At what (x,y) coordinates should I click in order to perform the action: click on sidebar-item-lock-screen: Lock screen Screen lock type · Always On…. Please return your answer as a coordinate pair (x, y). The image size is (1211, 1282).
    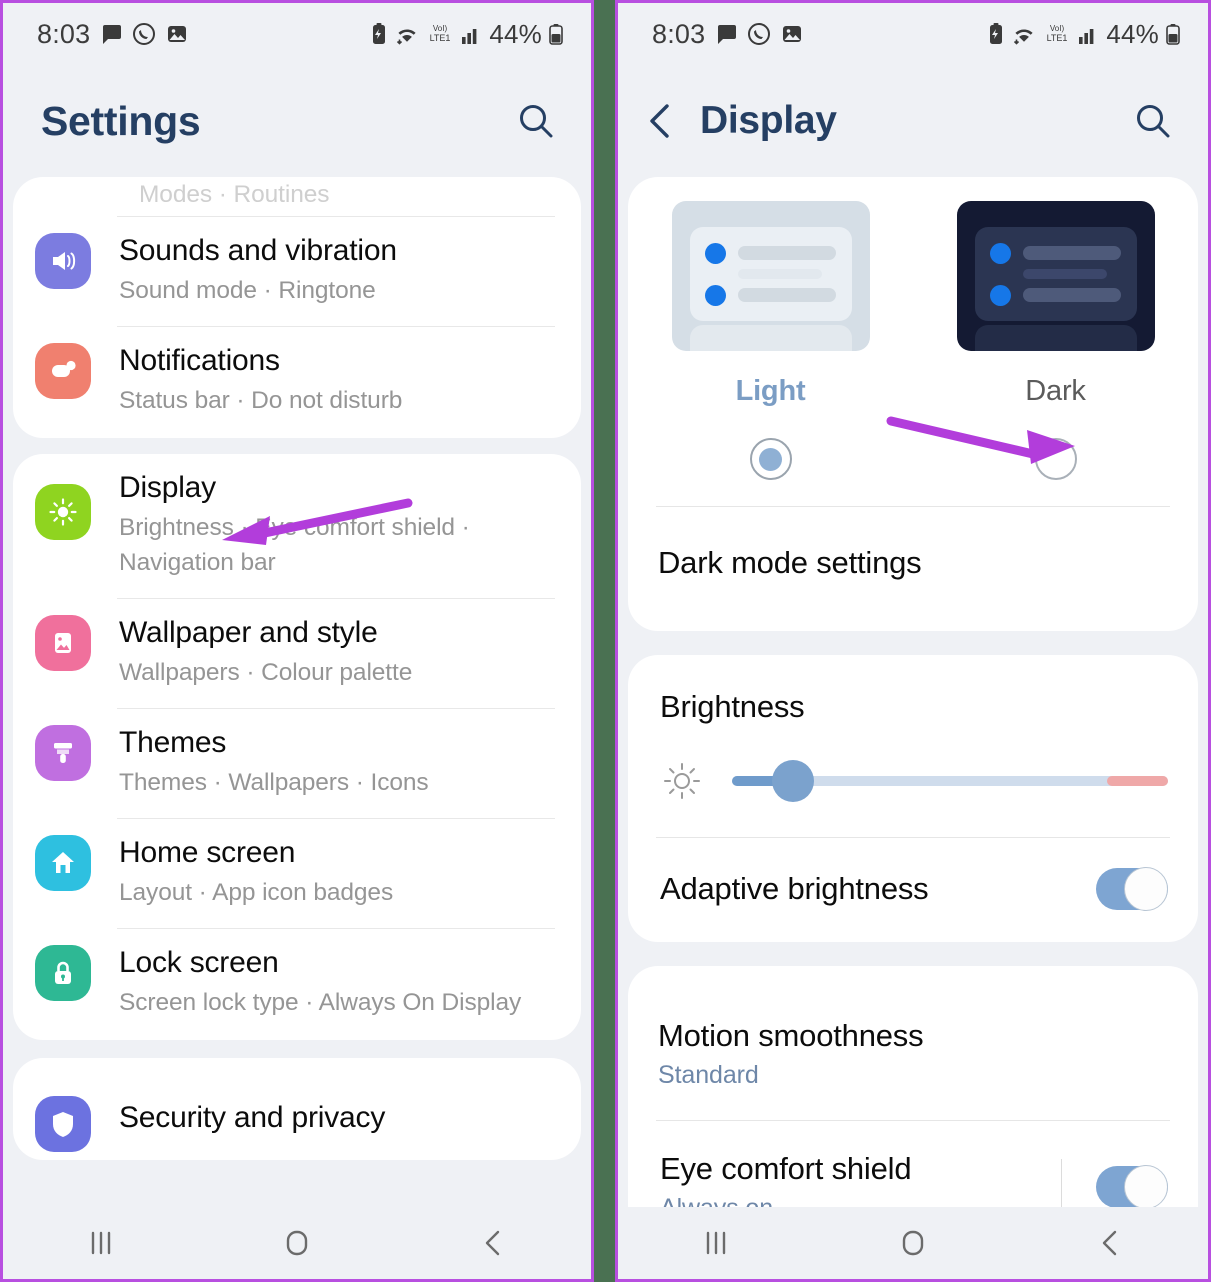
    Looking at the image, I should click on (297, 983).